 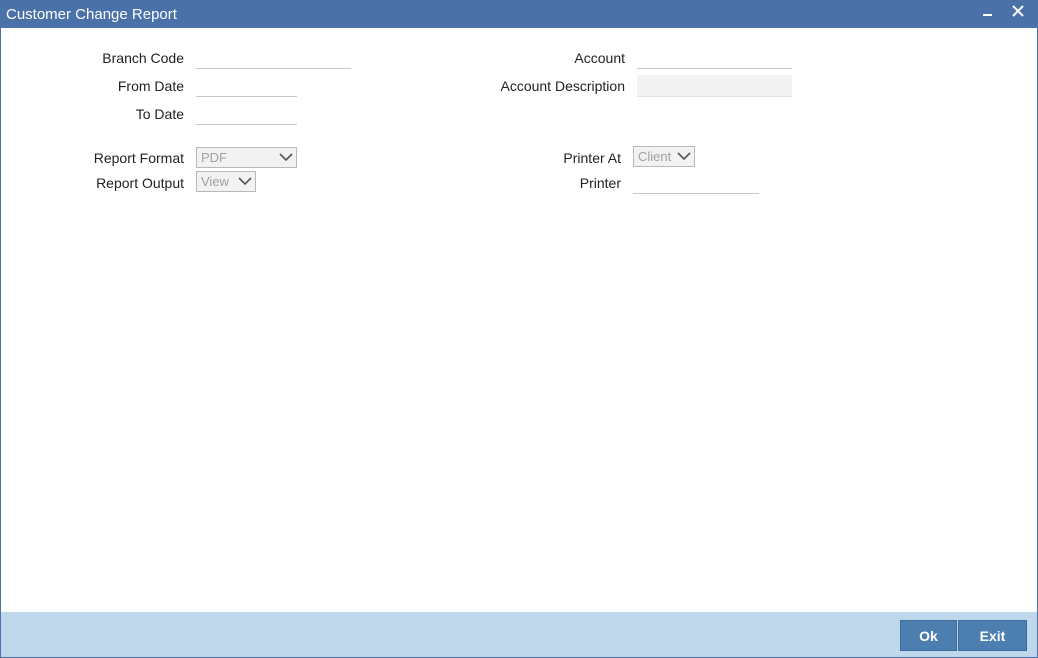 I want to click on close-button, so click(x=1018, y=14).